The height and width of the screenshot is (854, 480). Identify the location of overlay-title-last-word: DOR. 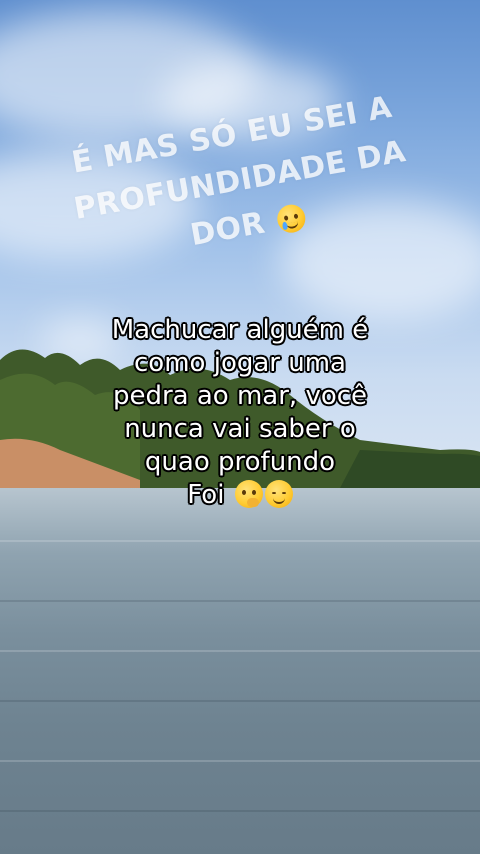
(227, 229).